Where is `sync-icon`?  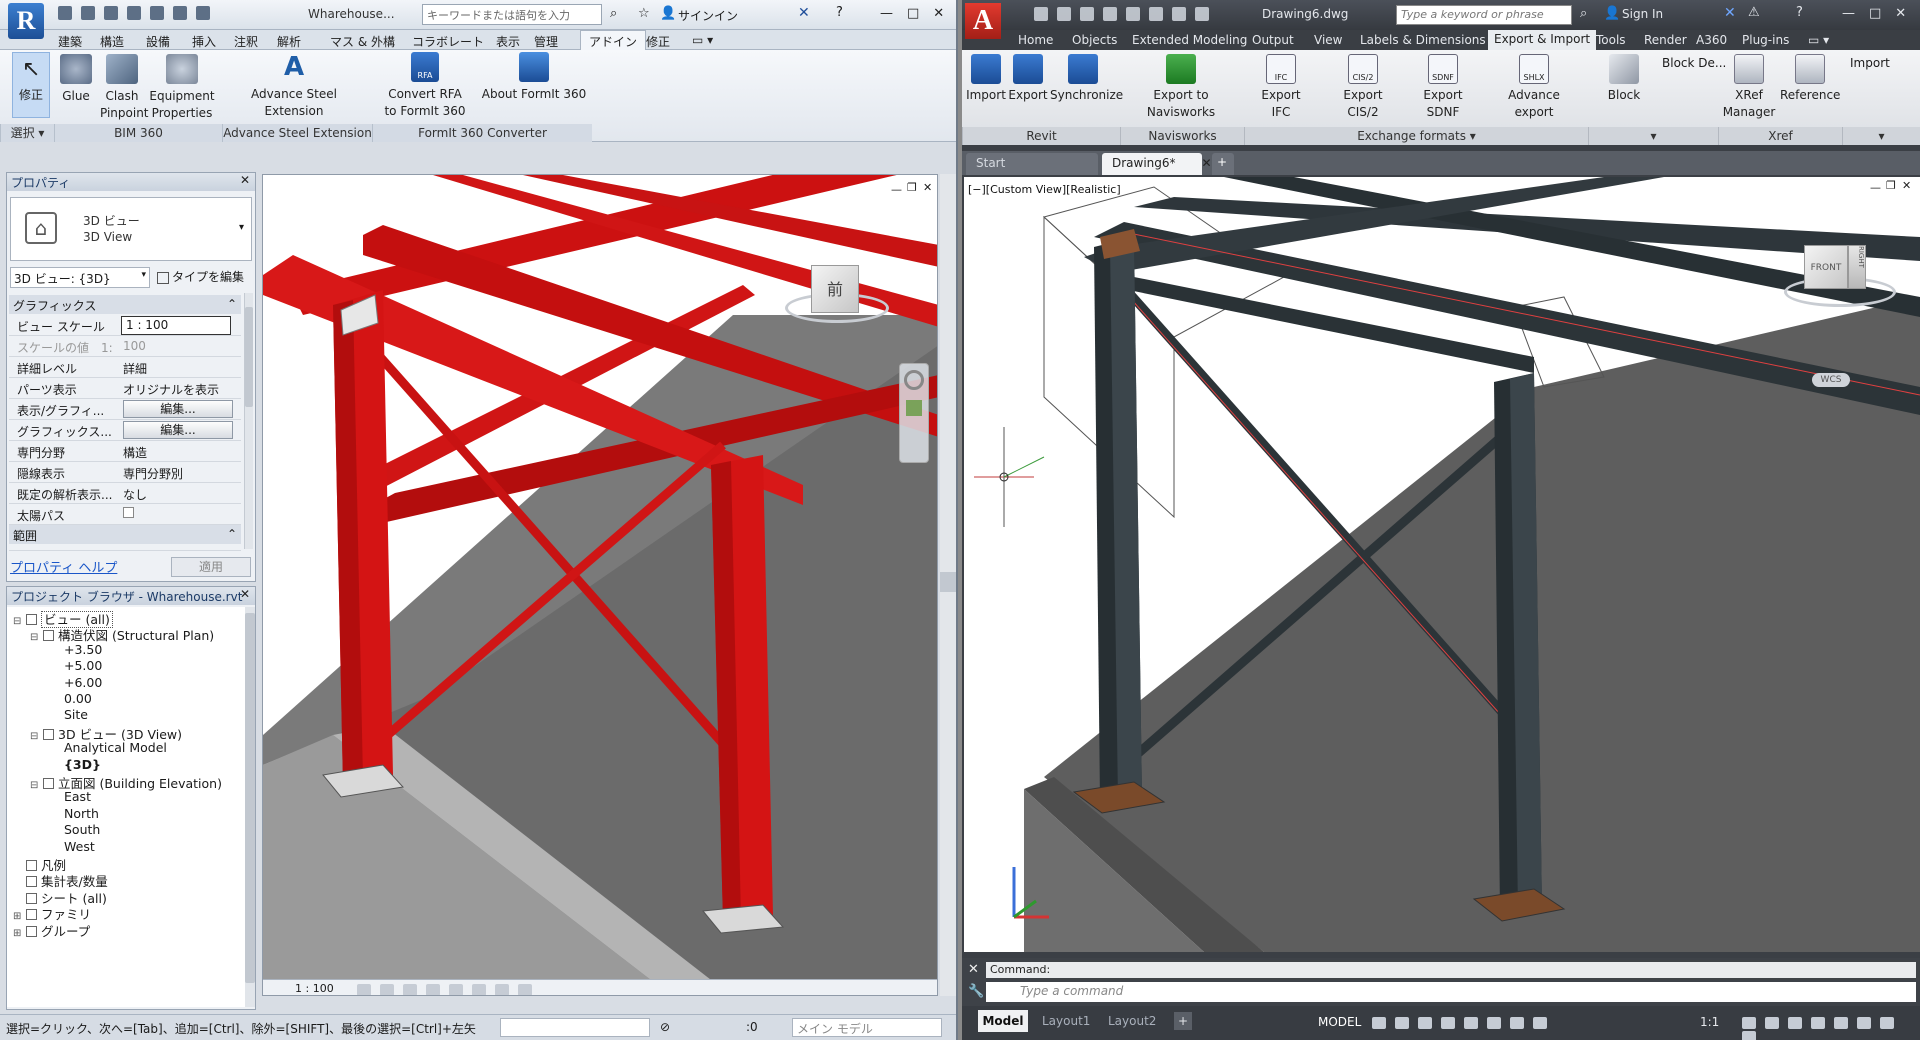 sync-icon is located at coordinates (111, 13).